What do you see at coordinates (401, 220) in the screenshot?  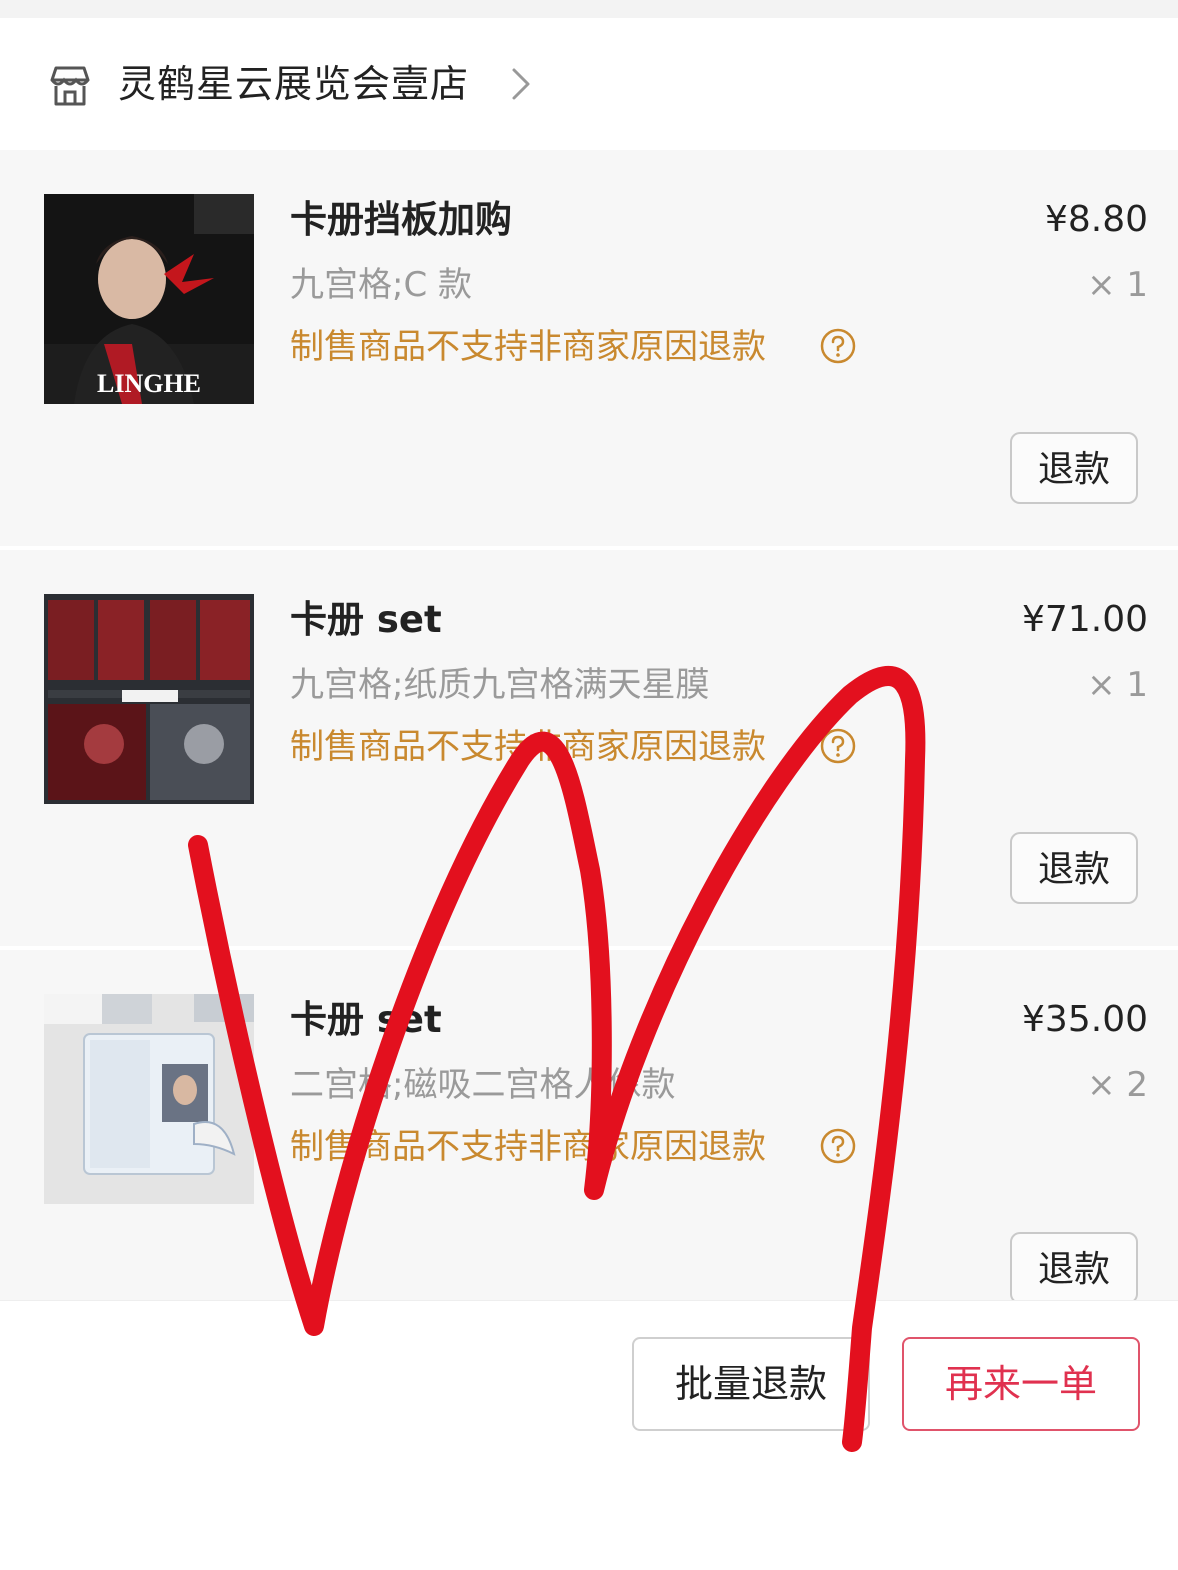 I see `item-title: 卡册挡板加购` at bounding box center [401, 220].